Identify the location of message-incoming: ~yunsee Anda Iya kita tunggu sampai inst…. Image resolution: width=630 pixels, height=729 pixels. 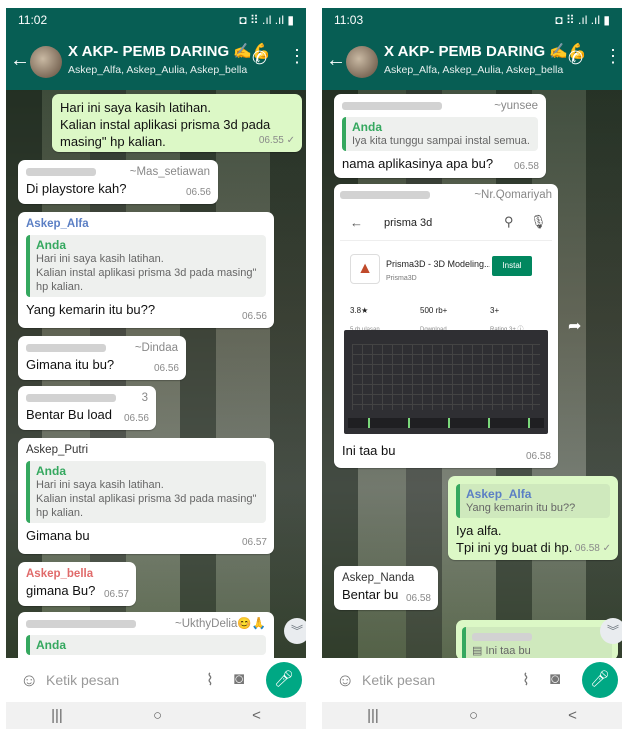
(440, 136).